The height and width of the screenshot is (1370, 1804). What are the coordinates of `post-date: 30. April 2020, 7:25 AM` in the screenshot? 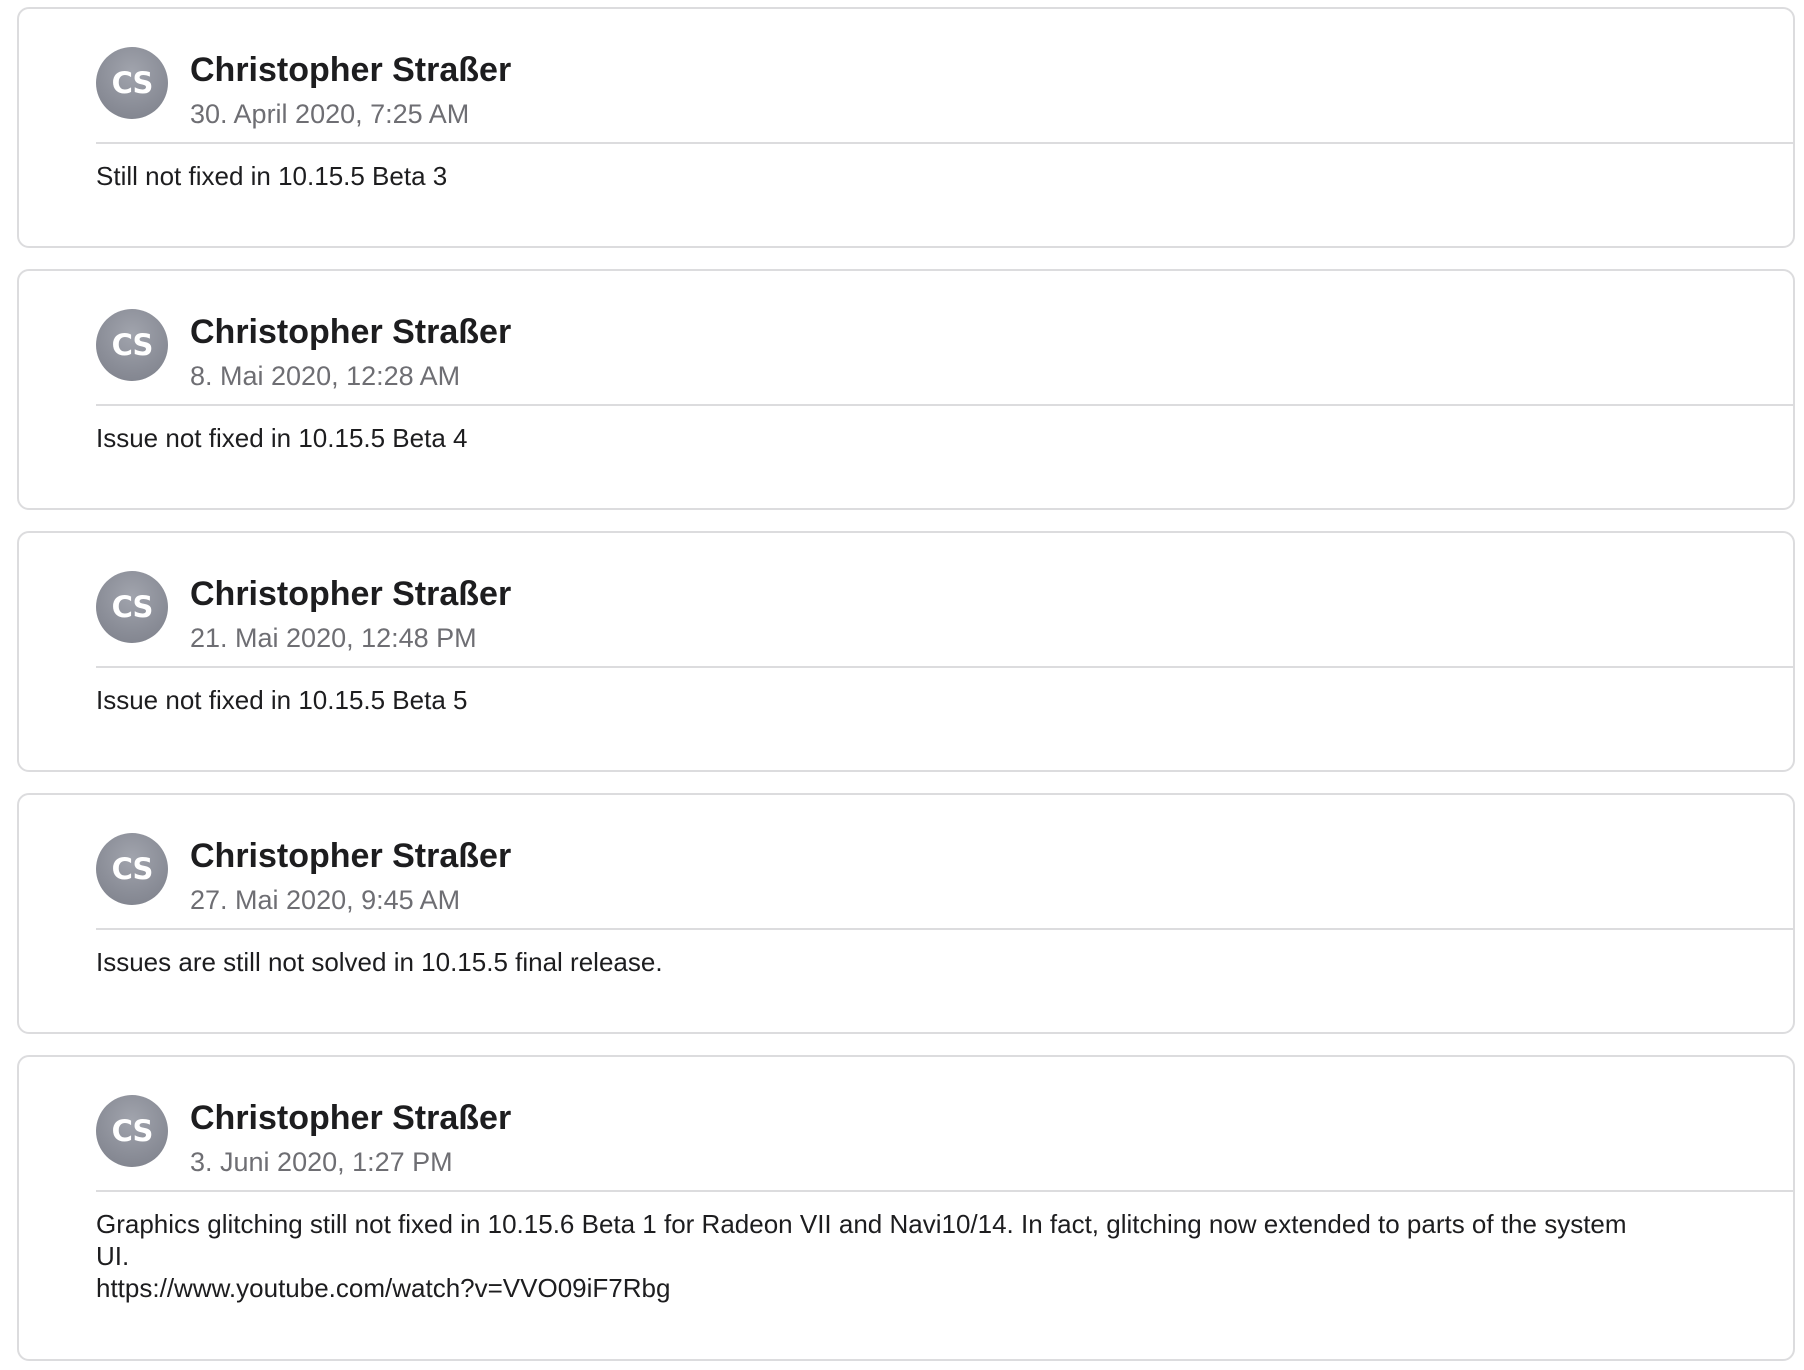 It's located at (330, 114).